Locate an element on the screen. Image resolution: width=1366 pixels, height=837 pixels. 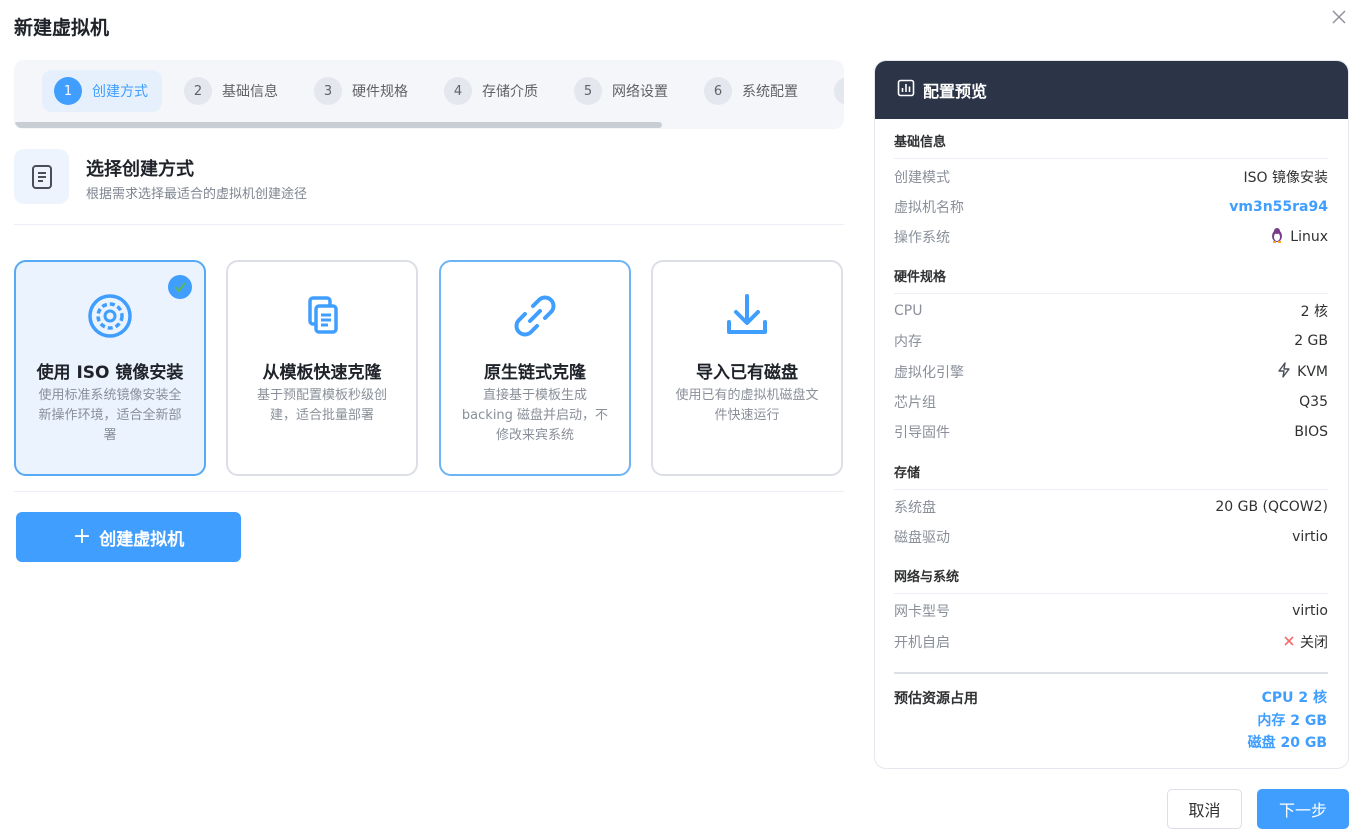
row-key: 虚拟机名称 is located at coordinates (929, 208).